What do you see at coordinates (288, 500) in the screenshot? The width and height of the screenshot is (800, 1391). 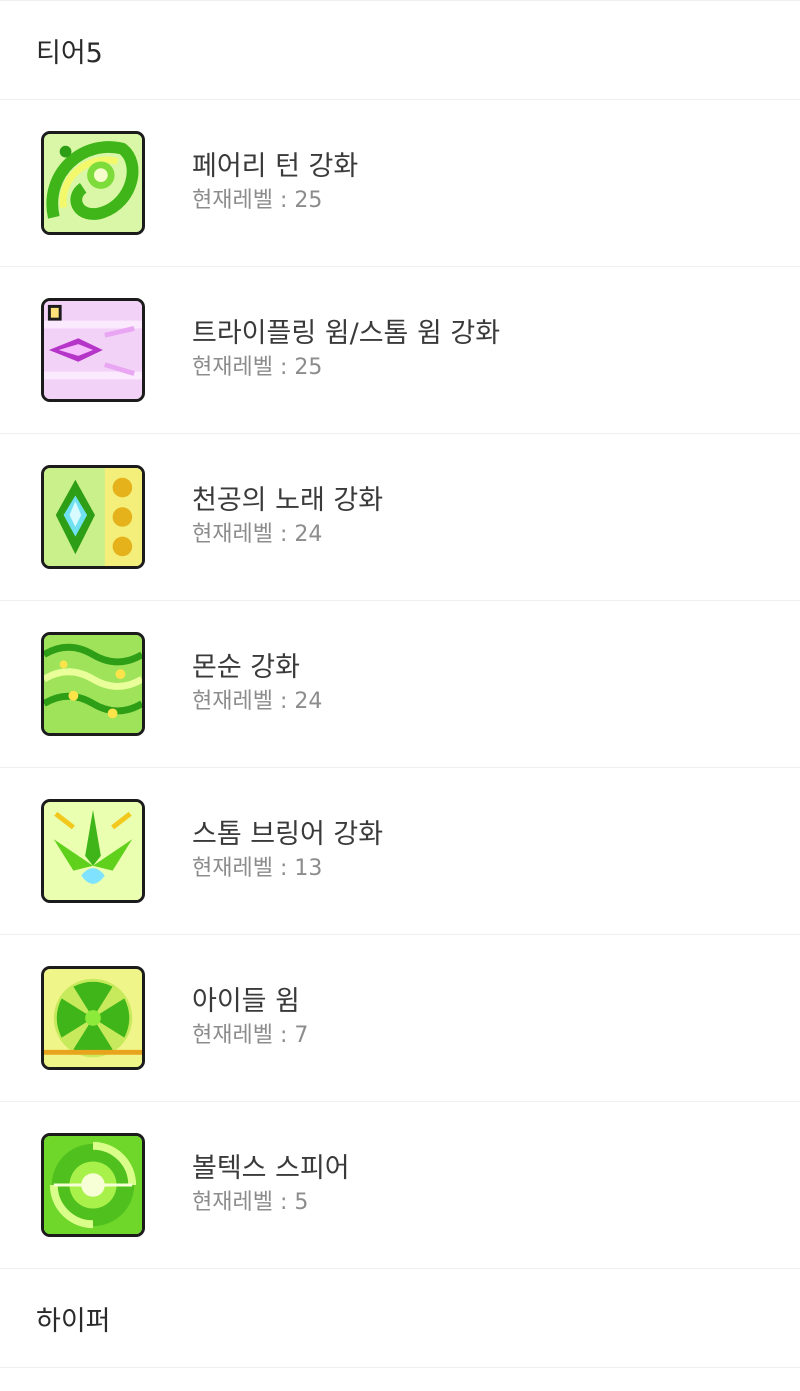 I see `skill-name: 천공의 노래 강화` at bounding box center [288, 500].